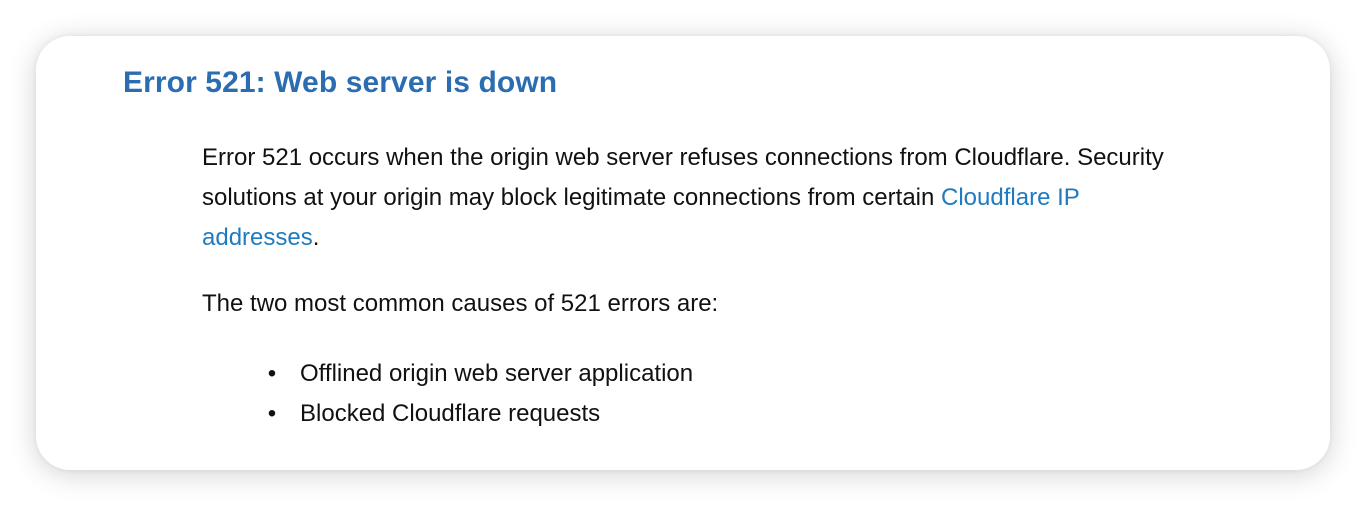  I want to click on intro-end: ., so click(316, 237).